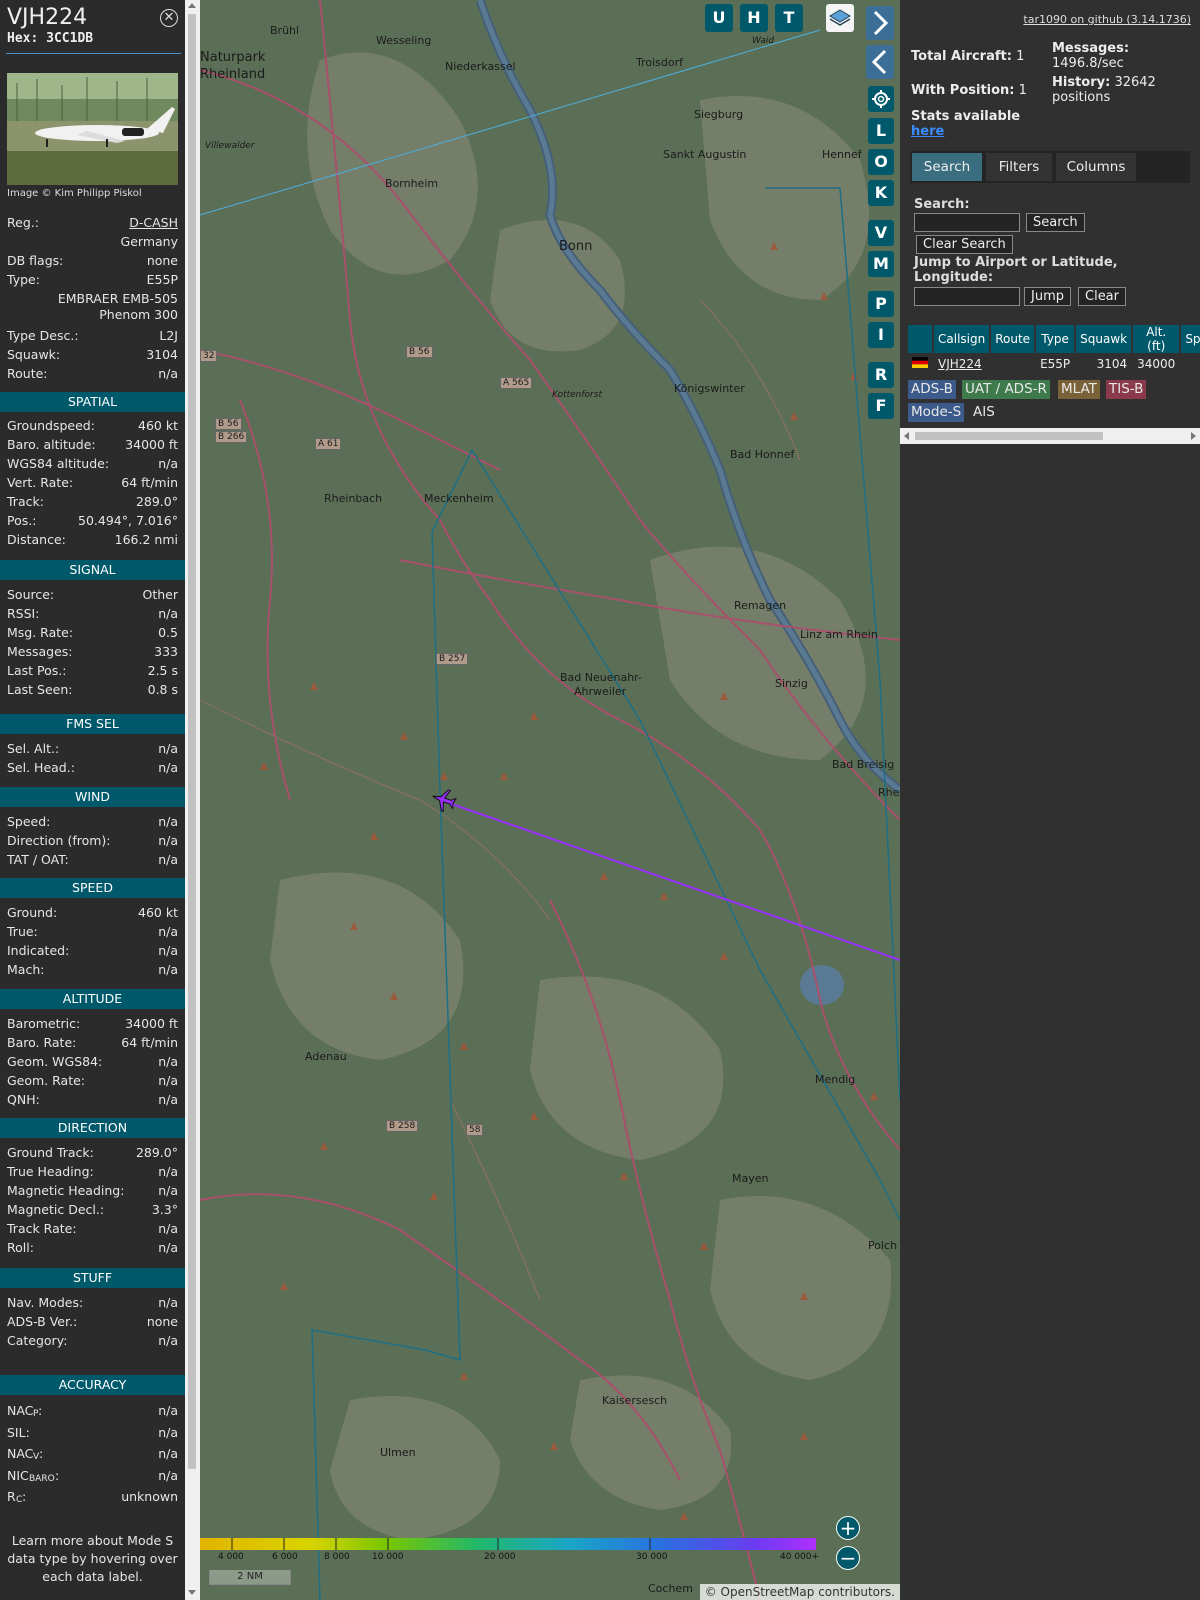  I want to click on collapse-left-icon, so click(880, 62).